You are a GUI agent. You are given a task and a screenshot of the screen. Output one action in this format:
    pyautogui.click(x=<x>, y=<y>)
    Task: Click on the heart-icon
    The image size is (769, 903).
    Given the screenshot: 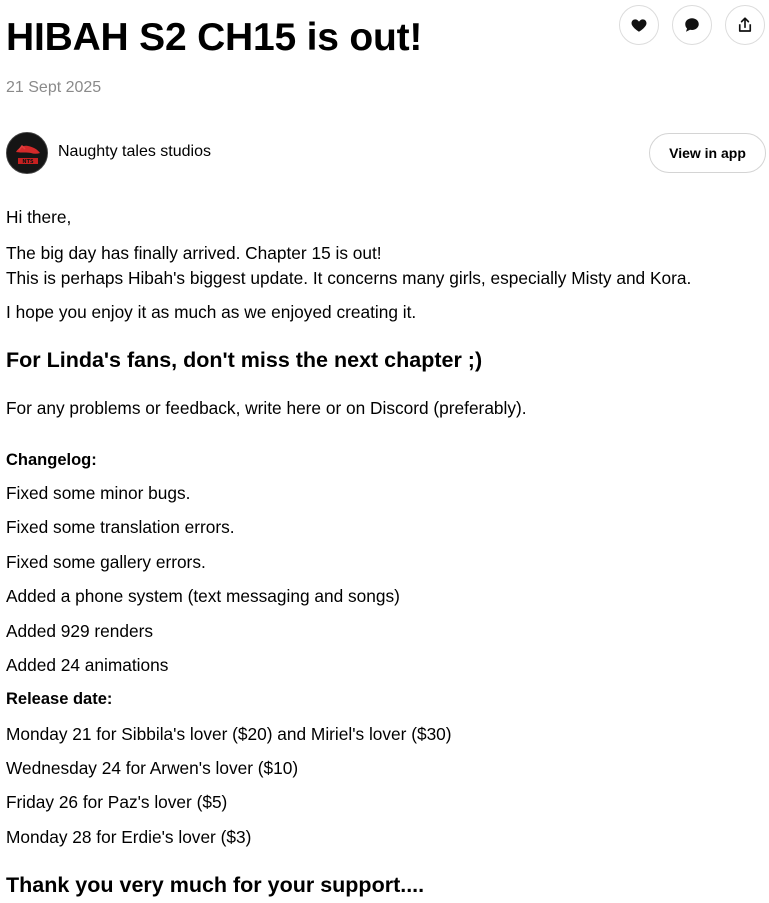 What is the action you would take?
    pyautogui.click(x=639, y=25)
    